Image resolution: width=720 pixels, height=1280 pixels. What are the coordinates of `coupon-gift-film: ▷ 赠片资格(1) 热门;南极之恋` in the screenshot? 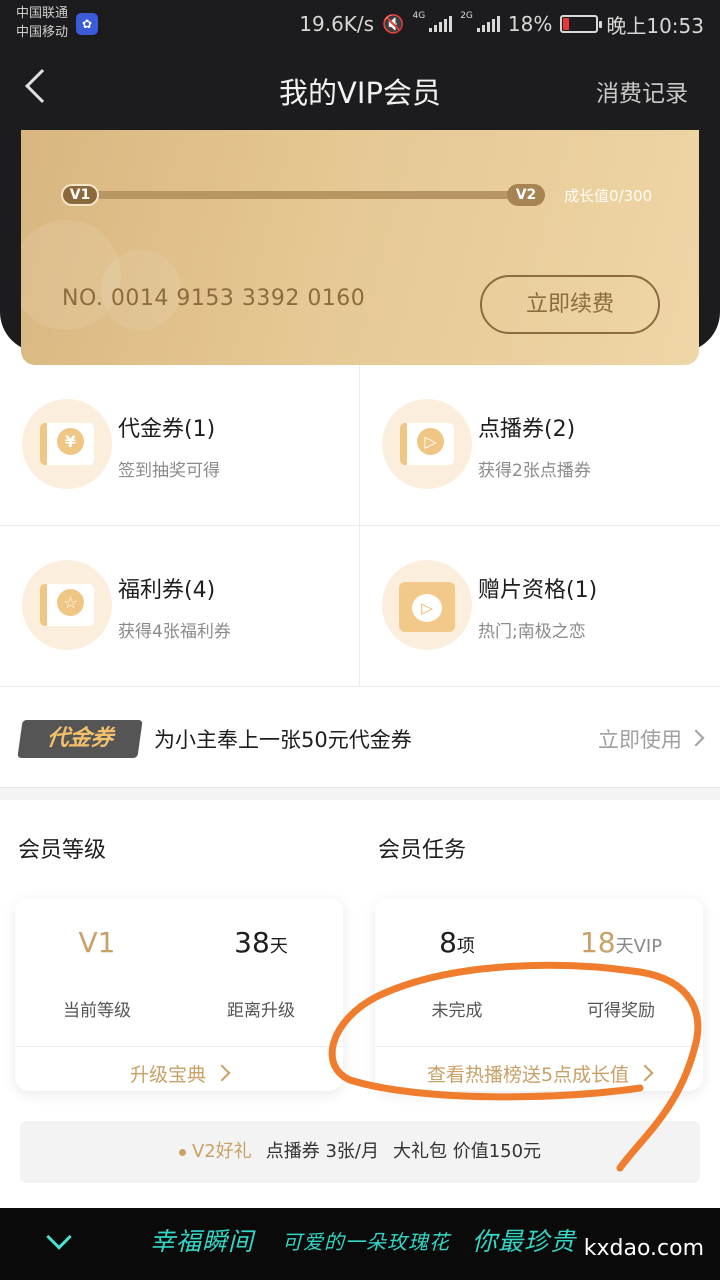 It's located at (540, 606).